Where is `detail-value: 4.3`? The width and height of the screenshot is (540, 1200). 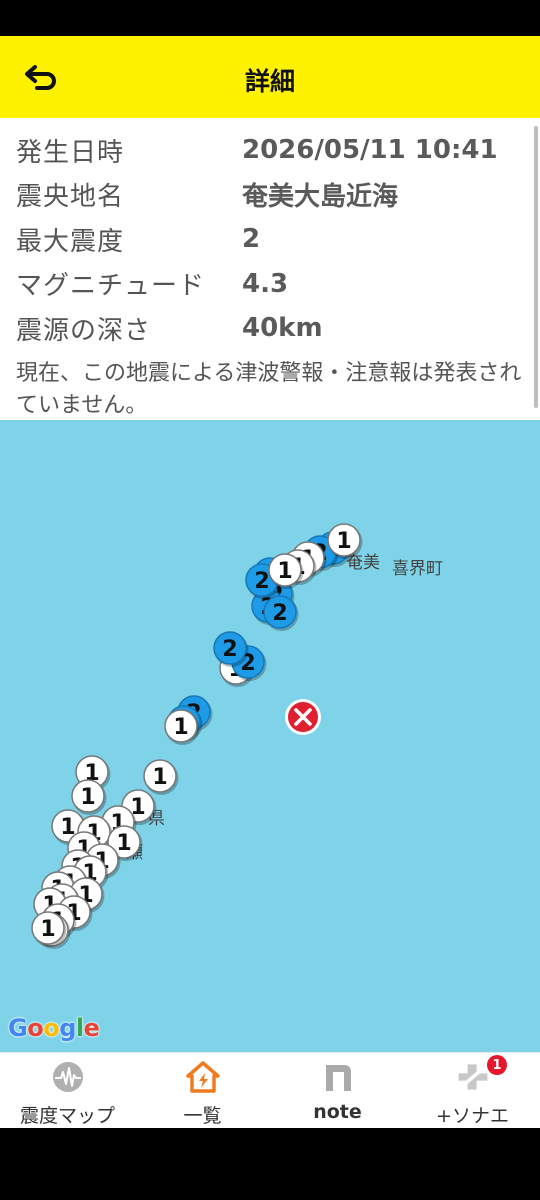
detail-value: 4.3 is located at coordinates (265, 283).